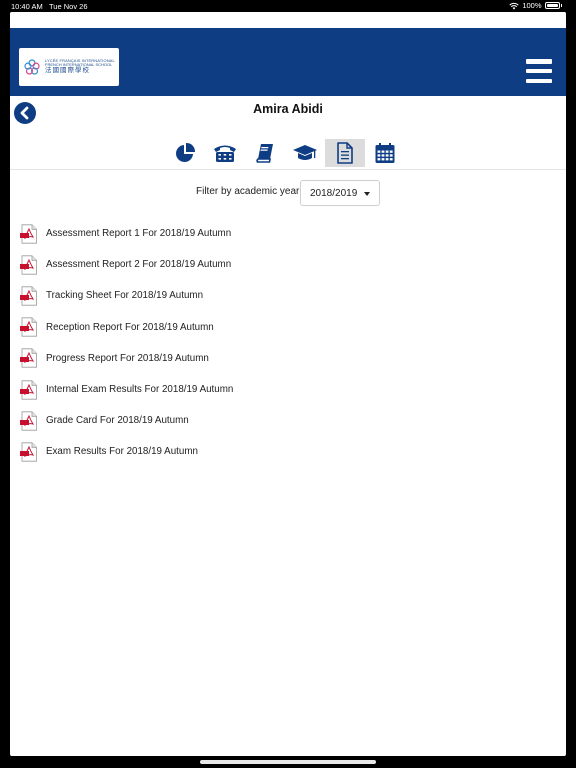  Describe the element at coordinates (367, 194) in the screenshot. I see `dropdown-caret-icon` at that location.